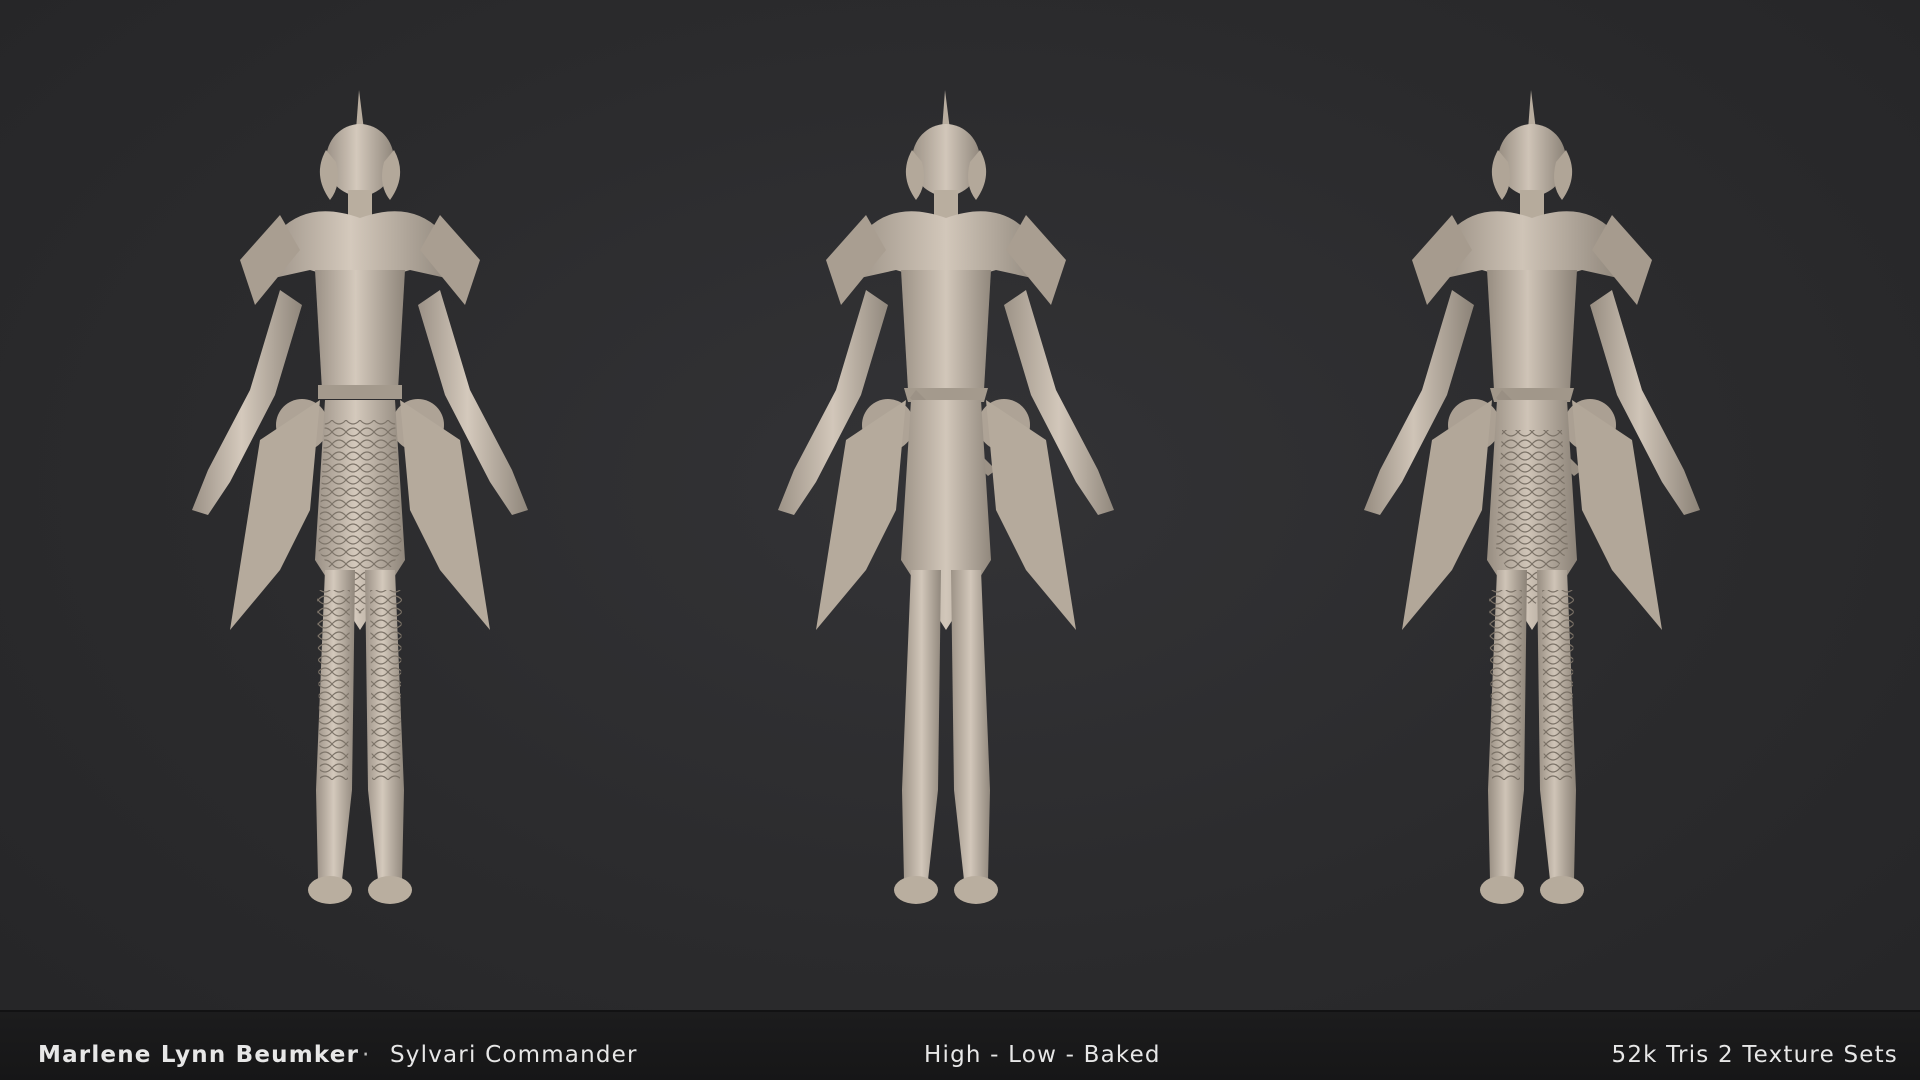  Describe the element at coordinates (946, 497) in the screenshot. I see `armored-figure-low-poly-image` at that location.